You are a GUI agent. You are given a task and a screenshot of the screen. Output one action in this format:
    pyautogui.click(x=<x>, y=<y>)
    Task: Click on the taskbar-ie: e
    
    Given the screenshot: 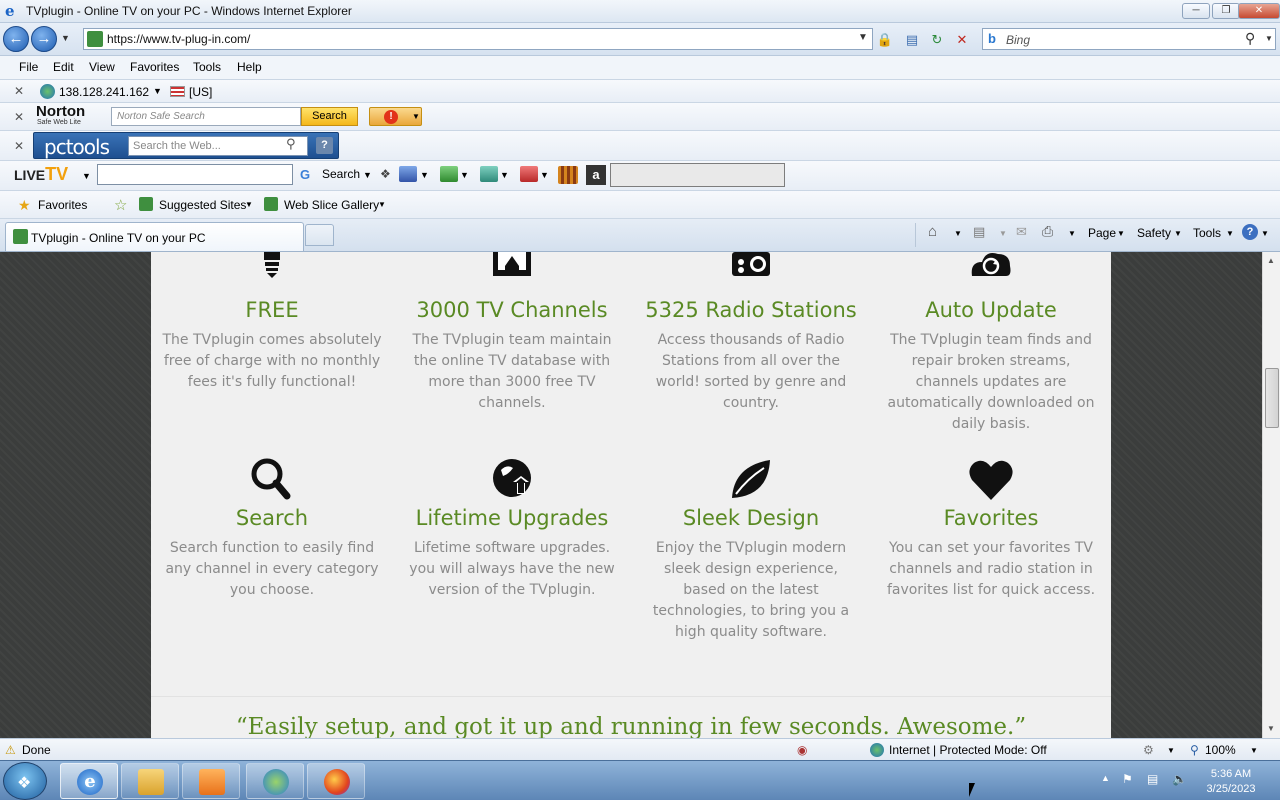 What is the action you would take?
    pyautogui.click(x=89, y=781)
    